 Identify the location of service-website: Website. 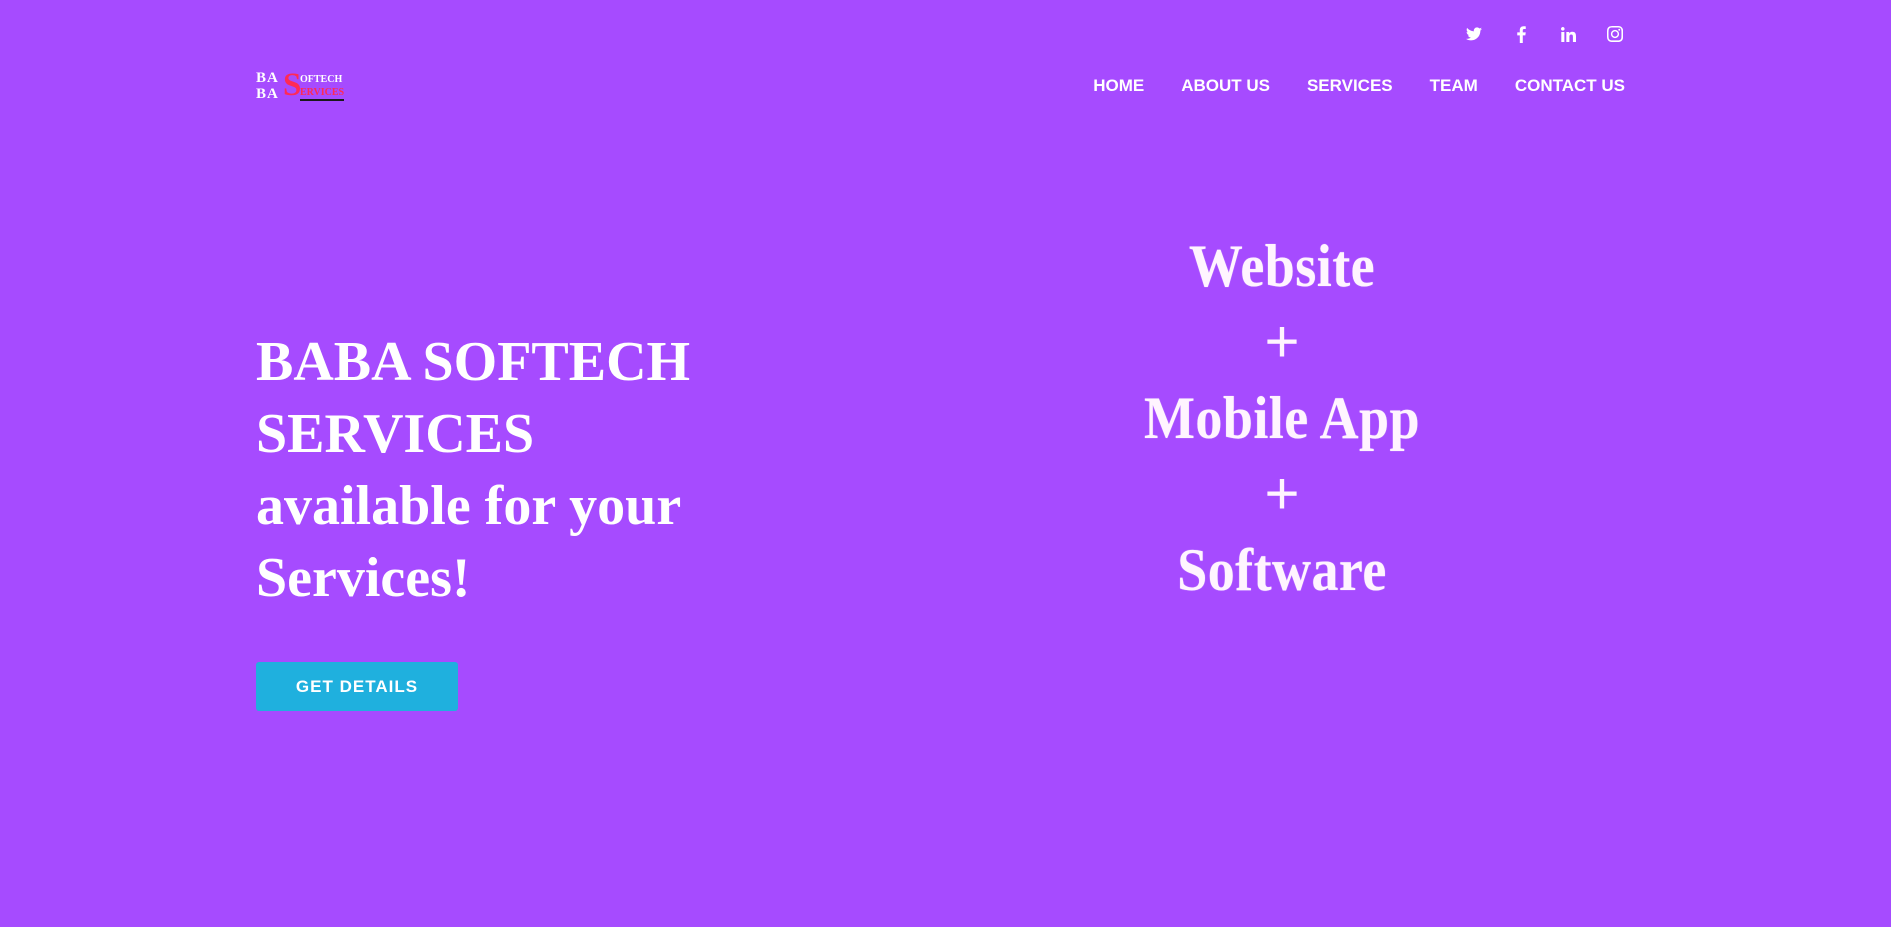
(1282, 266).